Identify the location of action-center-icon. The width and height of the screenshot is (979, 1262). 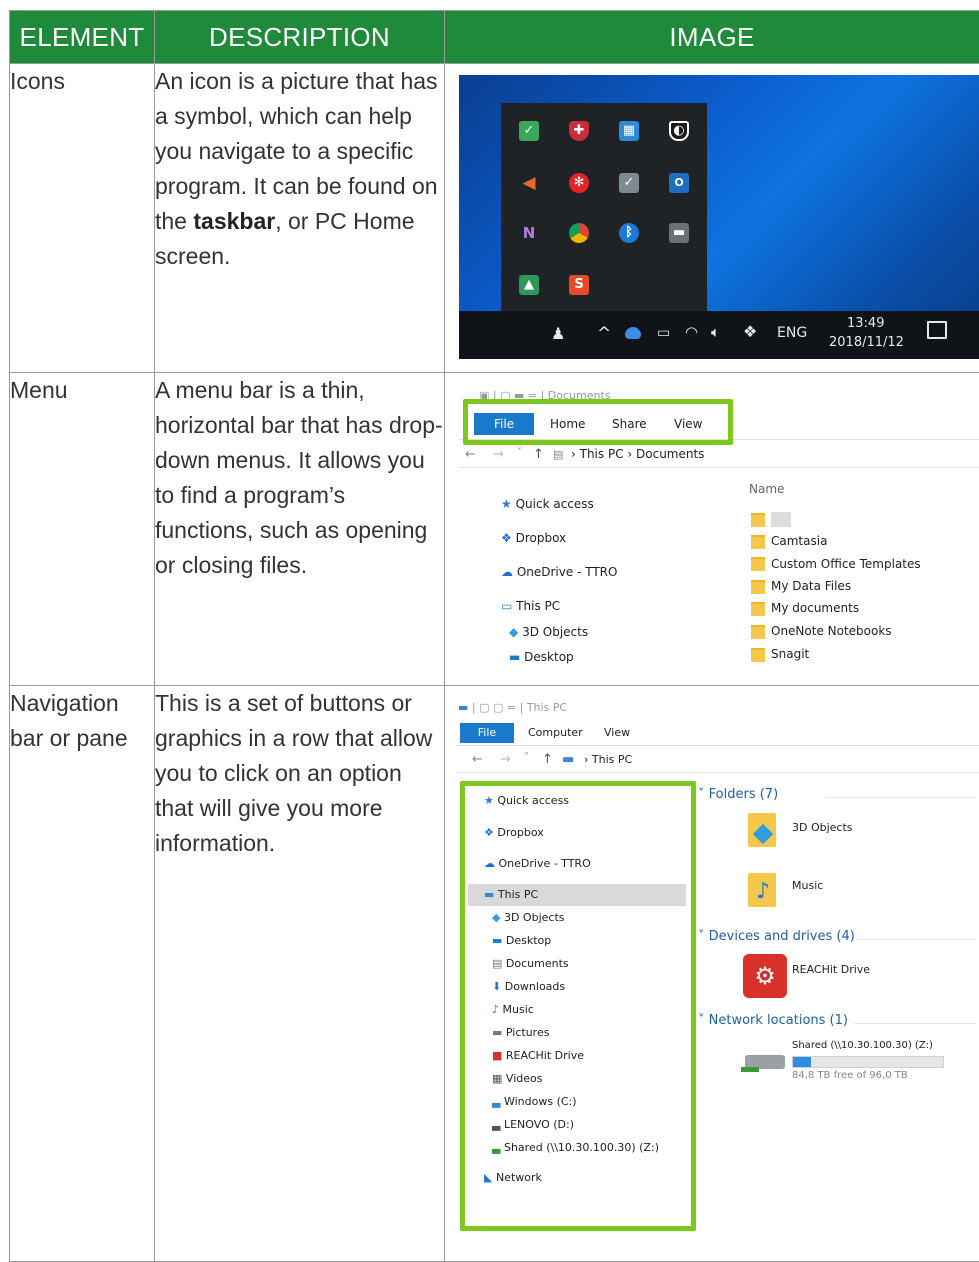
(937, 330).